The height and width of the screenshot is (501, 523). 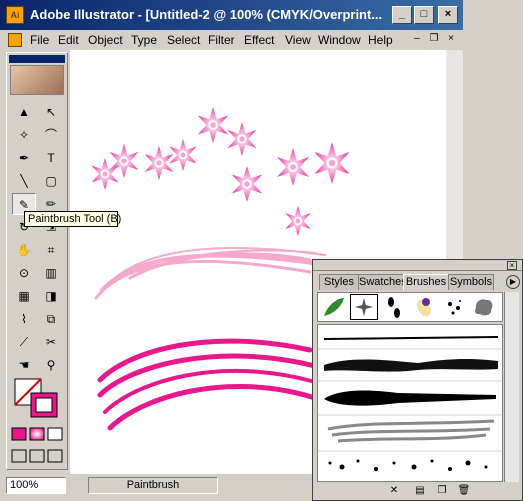 I want to click on star-brush-thumb, so click(x=364, y=307).